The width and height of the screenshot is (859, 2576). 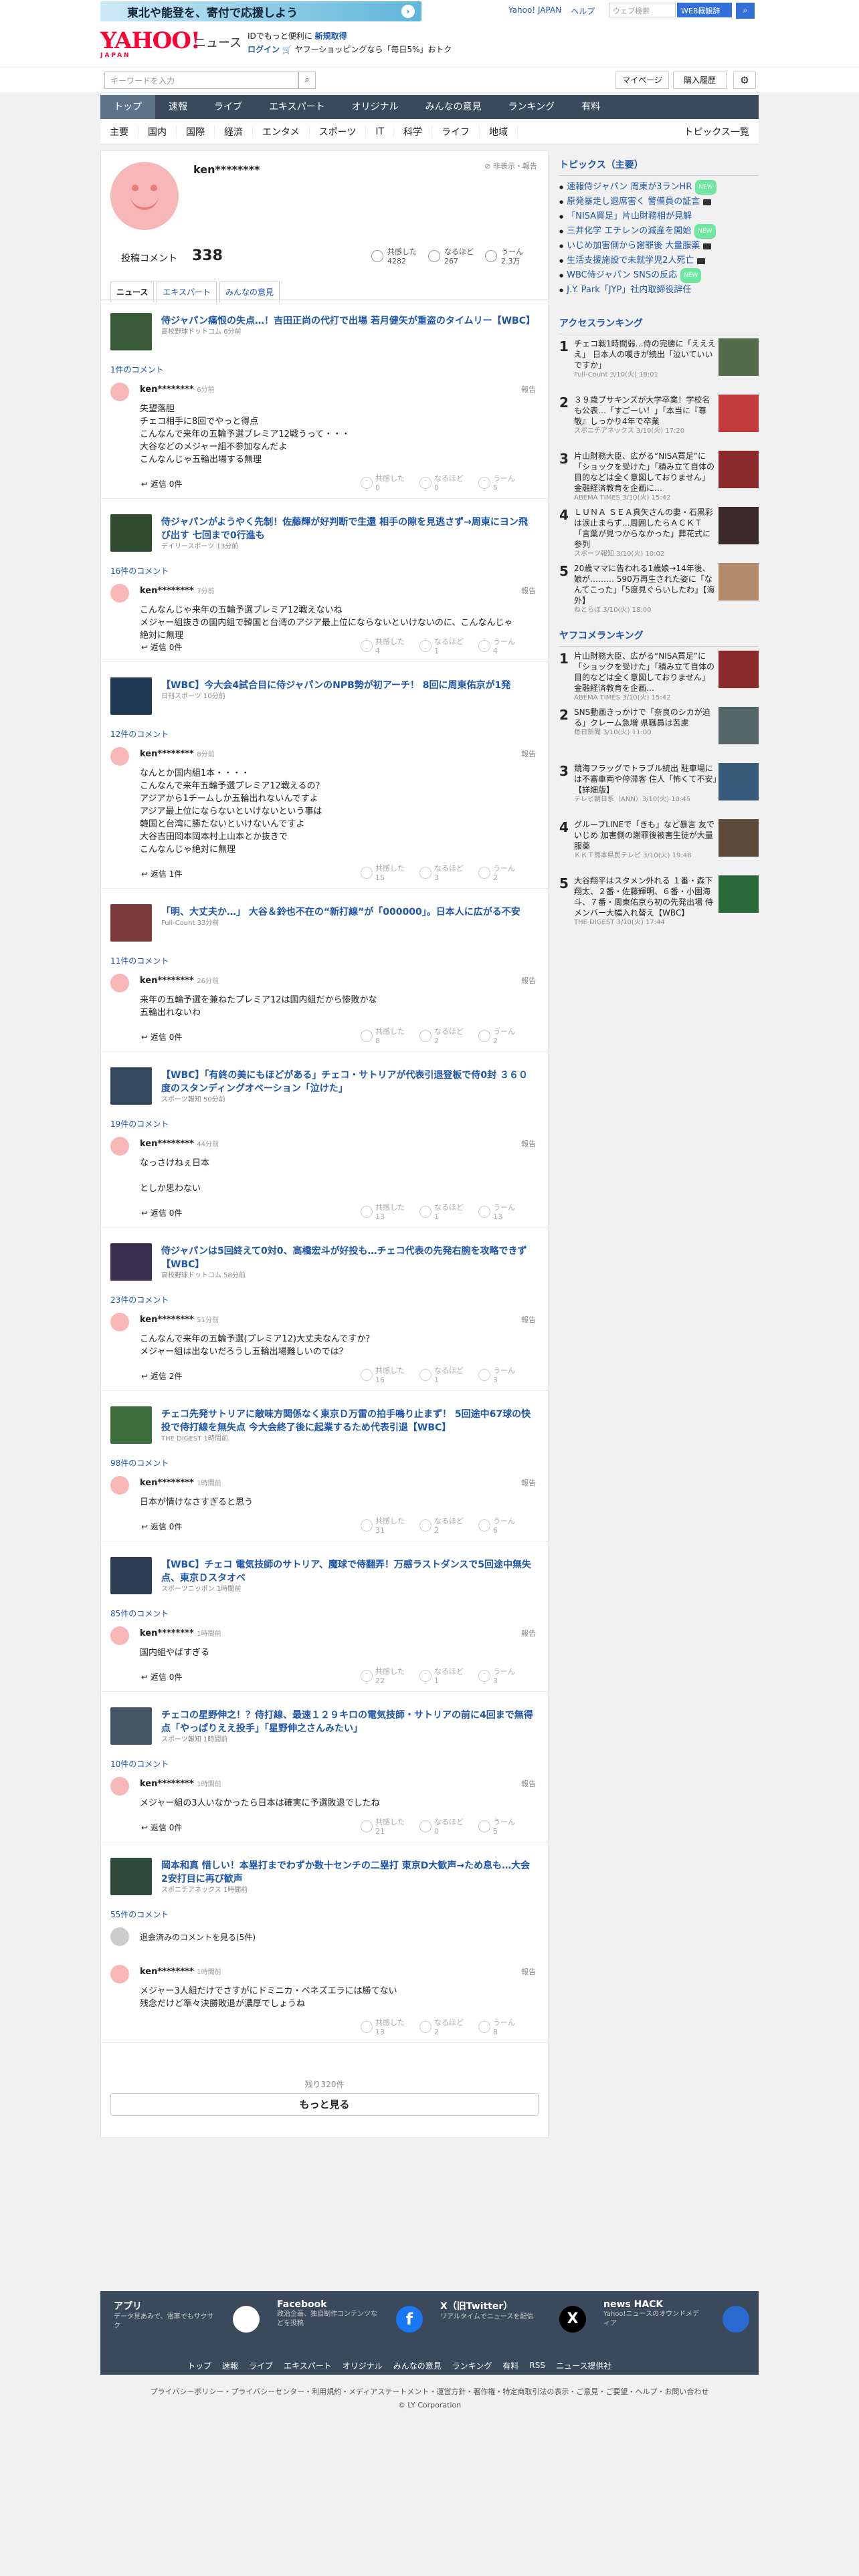 What do you see at coordinates (139, 1299) in the screenshot?
I see `comment-count-link: 23件のコメント` at bounding box center [139, 1299].